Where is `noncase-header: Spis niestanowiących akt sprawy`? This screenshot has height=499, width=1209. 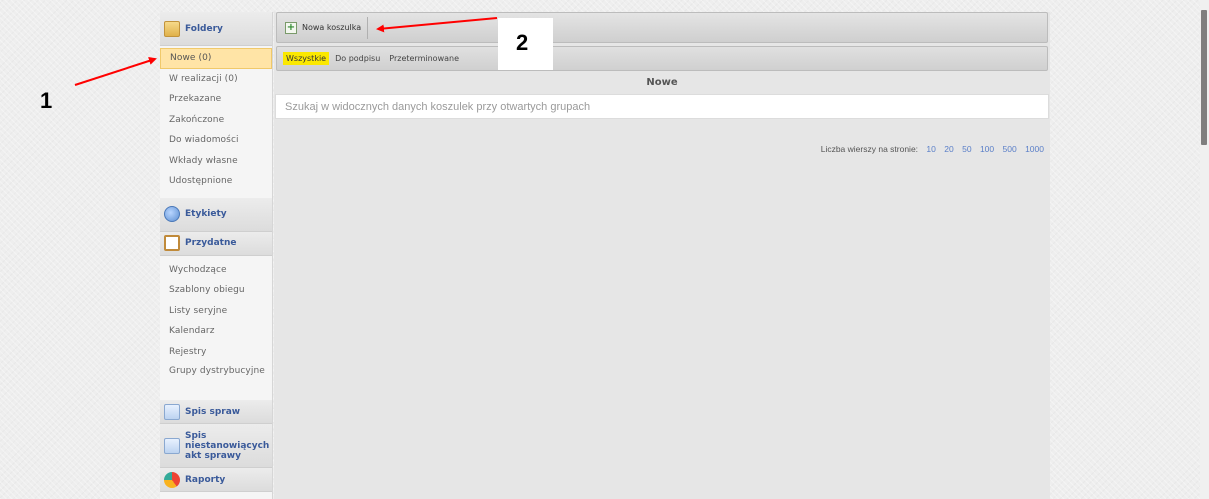 noncase-header: Spis niestanowiących akt sprawy is located at coordinates (216, 446).